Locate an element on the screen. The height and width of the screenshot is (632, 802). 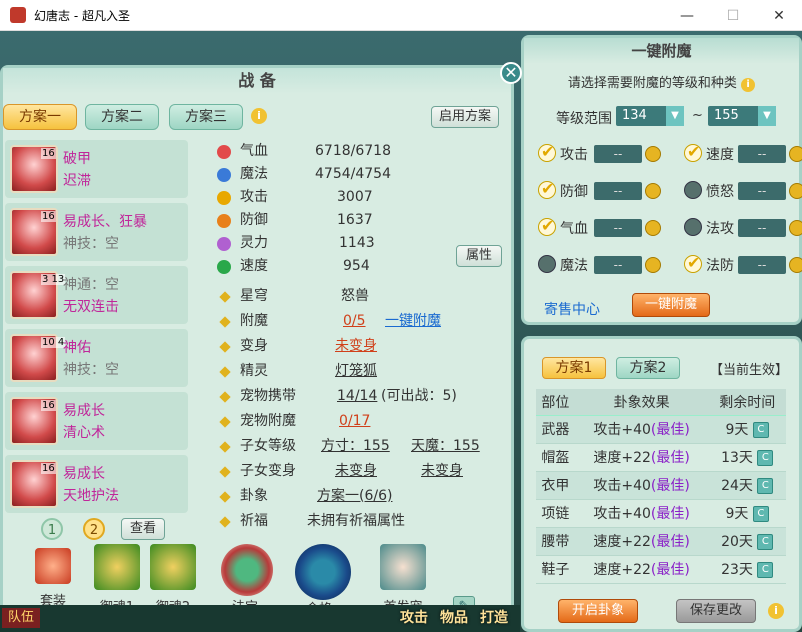
checkbox-mp is located at coordinates (547, 264).